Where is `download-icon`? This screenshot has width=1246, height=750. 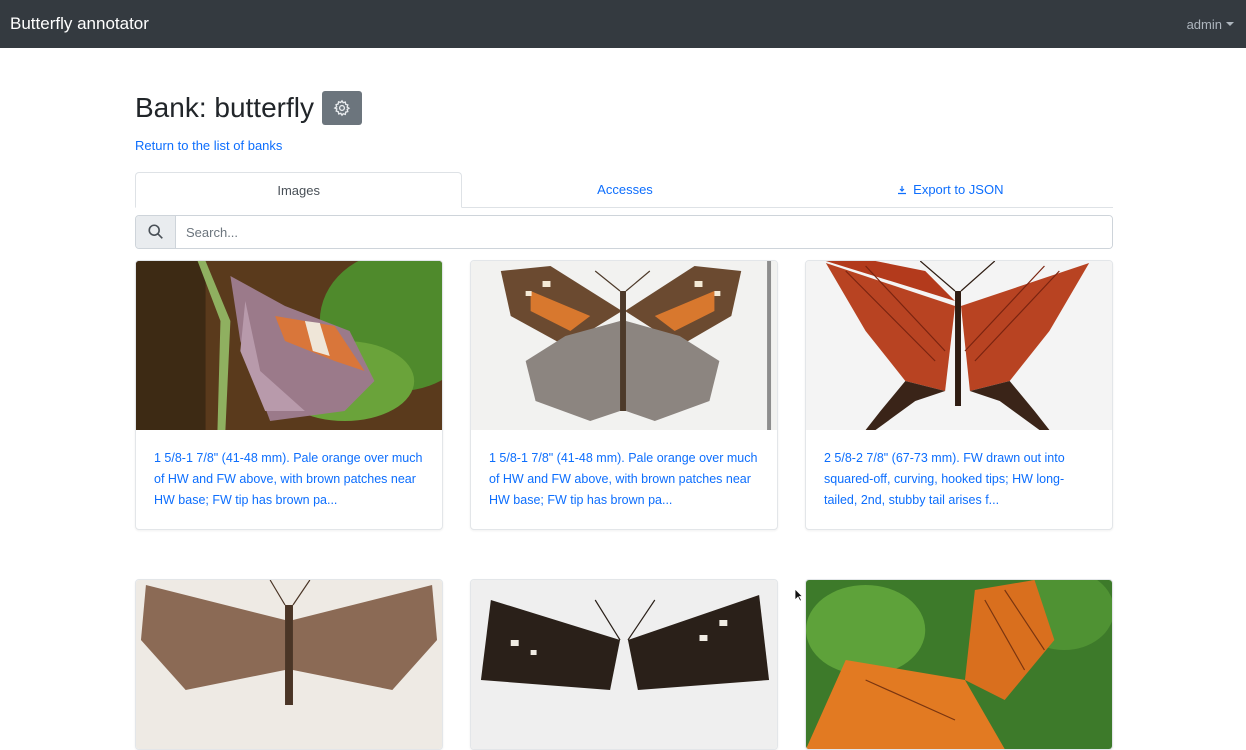 download-icon is located at coordinates (902, 189).